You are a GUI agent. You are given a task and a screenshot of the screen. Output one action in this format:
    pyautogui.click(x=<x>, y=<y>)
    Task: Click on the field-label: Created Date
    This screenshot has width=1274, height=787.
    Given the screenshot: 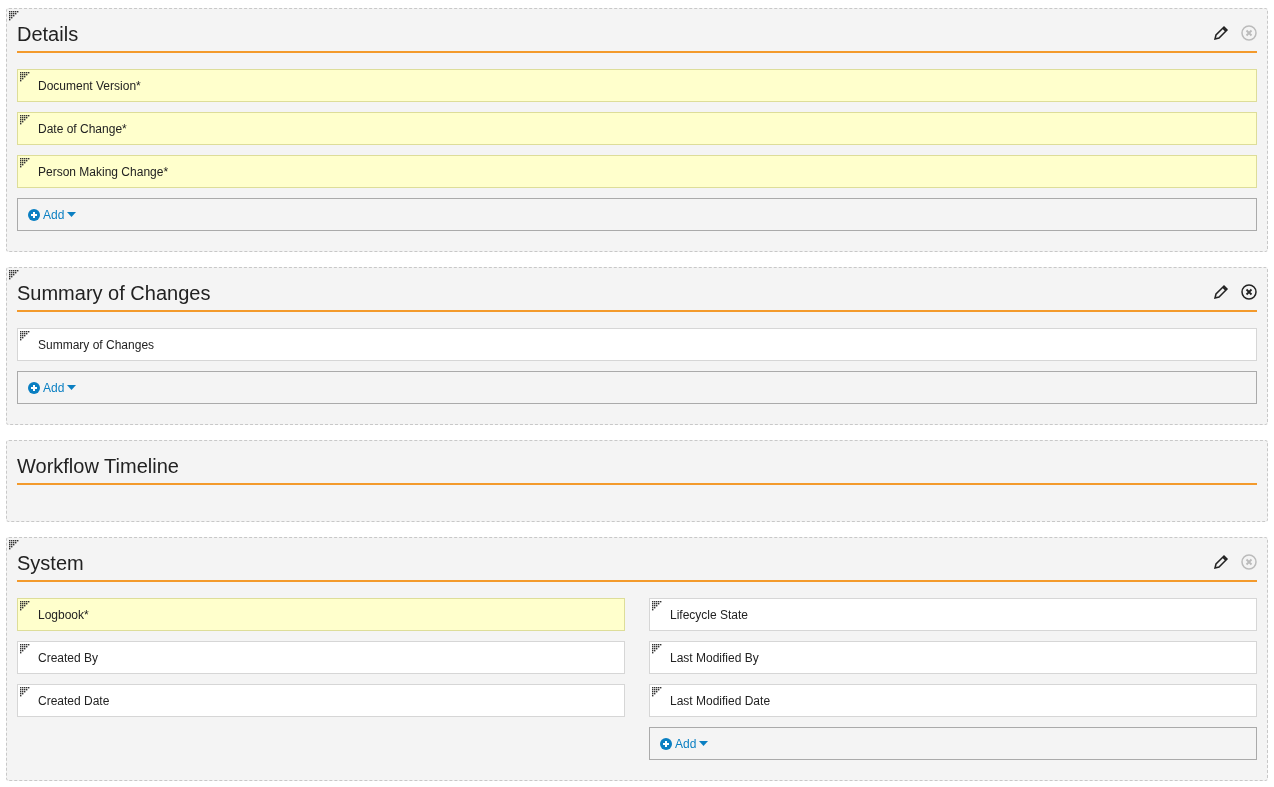 What is the action you would take?
    pyautogui.click(x=74, y=701)
    